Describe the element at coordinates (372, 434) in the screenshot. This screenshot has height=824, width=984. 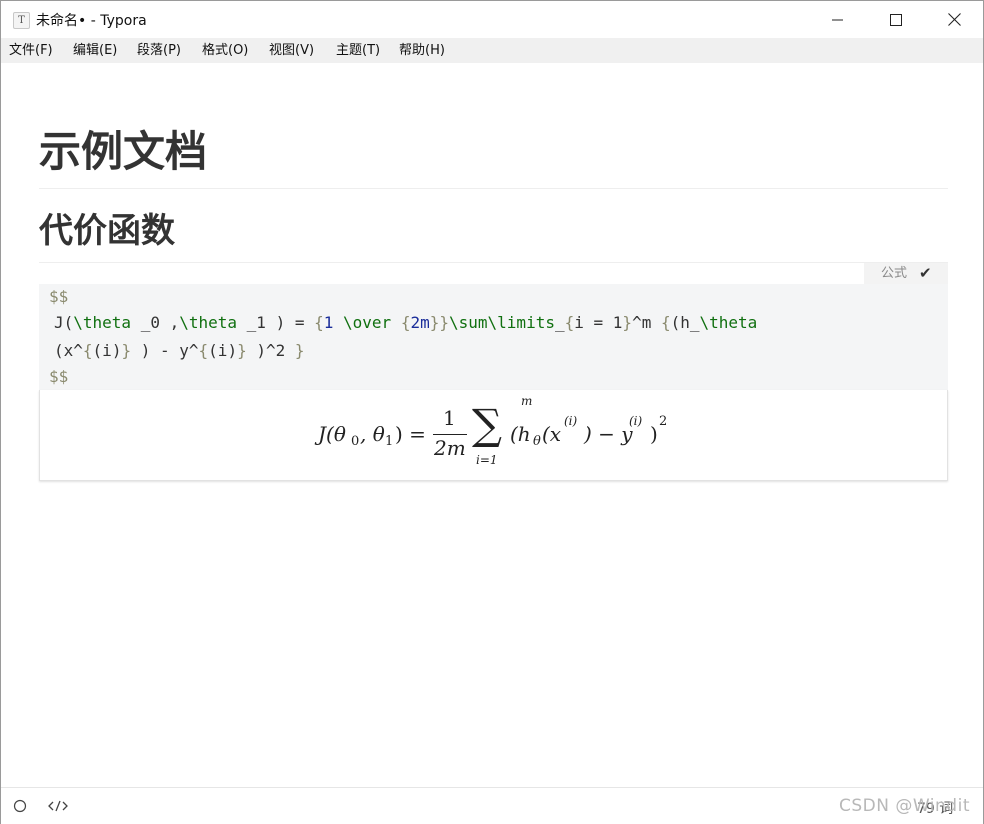
I see `formula-mid: , θ` at that location.